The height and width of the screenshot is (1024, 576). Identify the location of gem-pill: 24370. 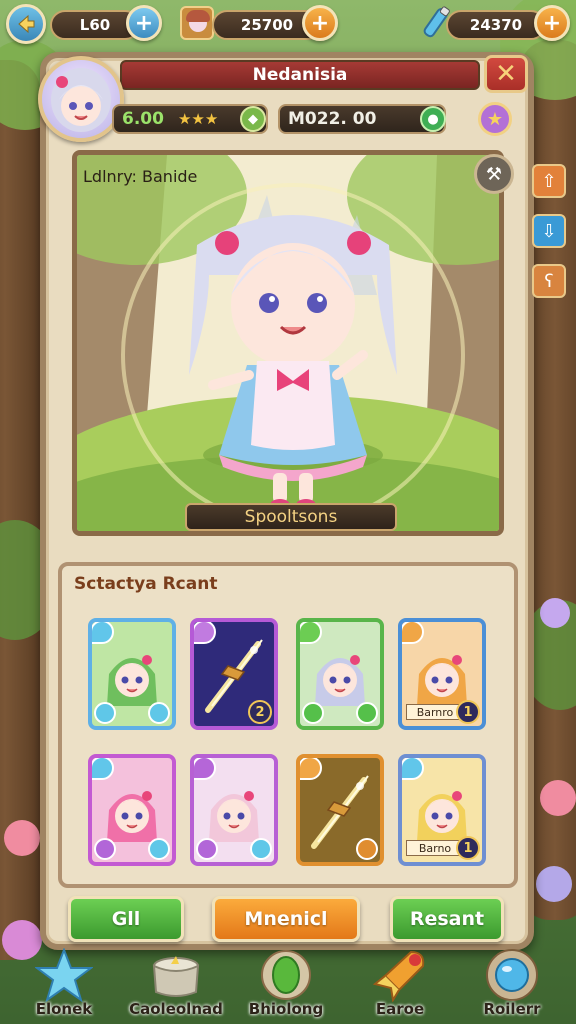
(496, 25).